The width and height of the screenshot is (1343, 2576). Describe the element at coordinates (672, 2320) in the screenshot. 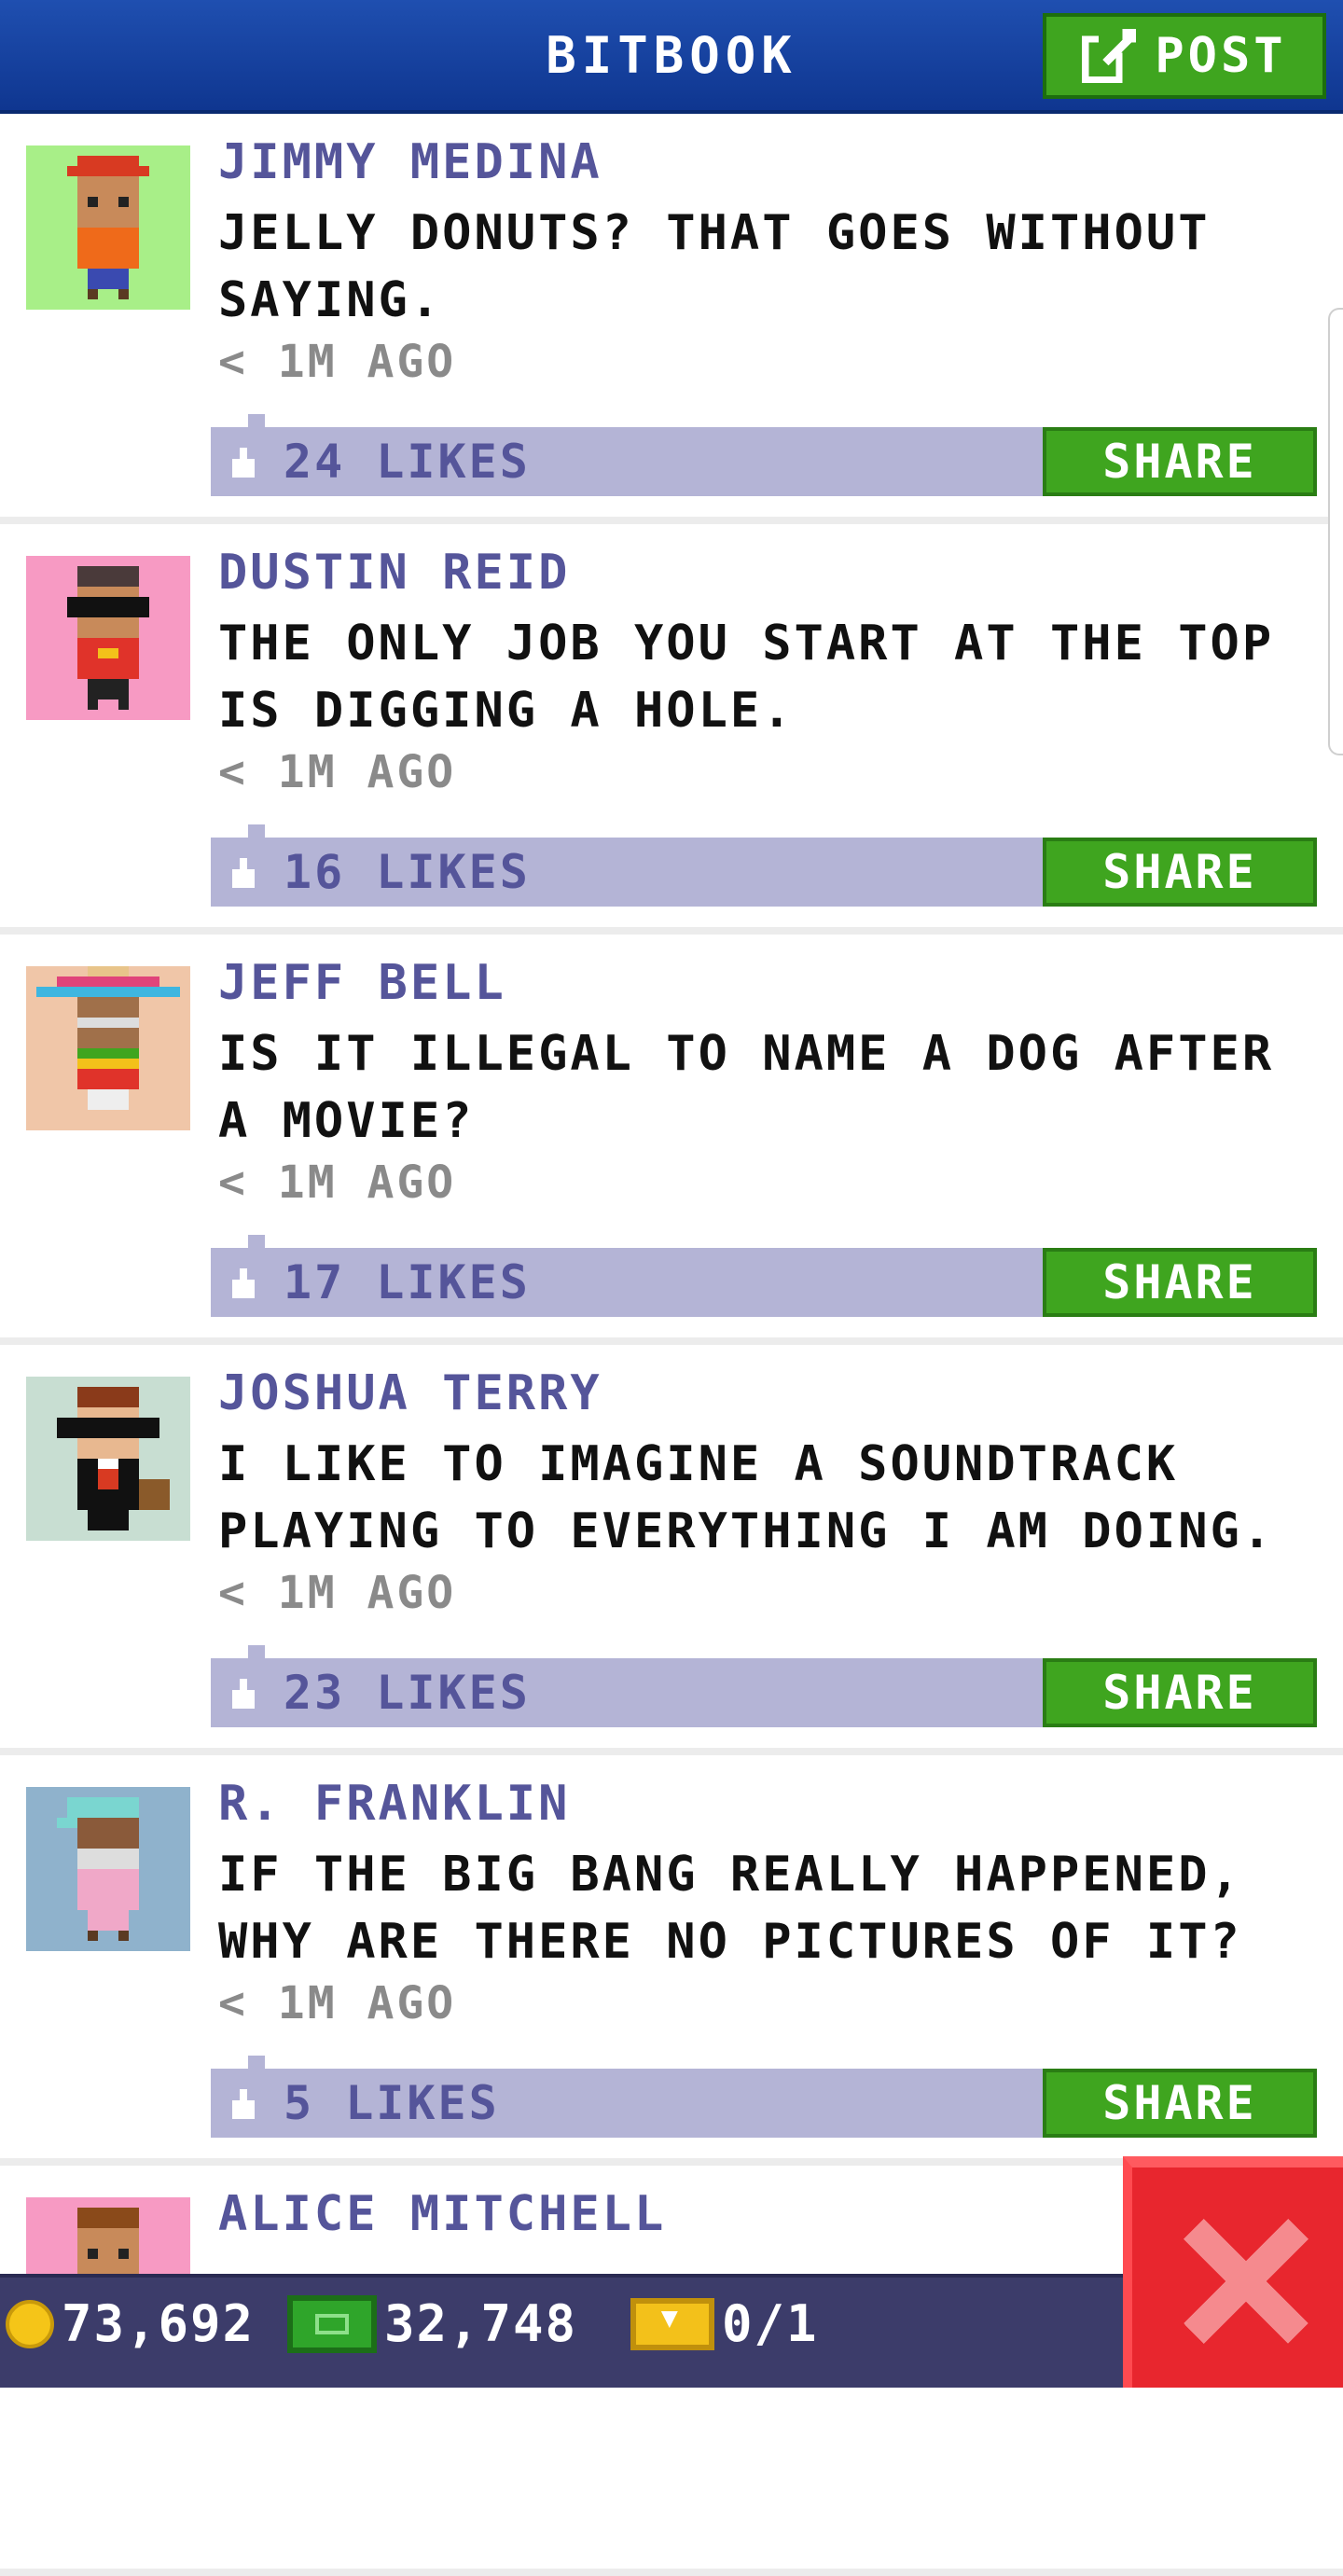

I see `ticket-icon` at that location.